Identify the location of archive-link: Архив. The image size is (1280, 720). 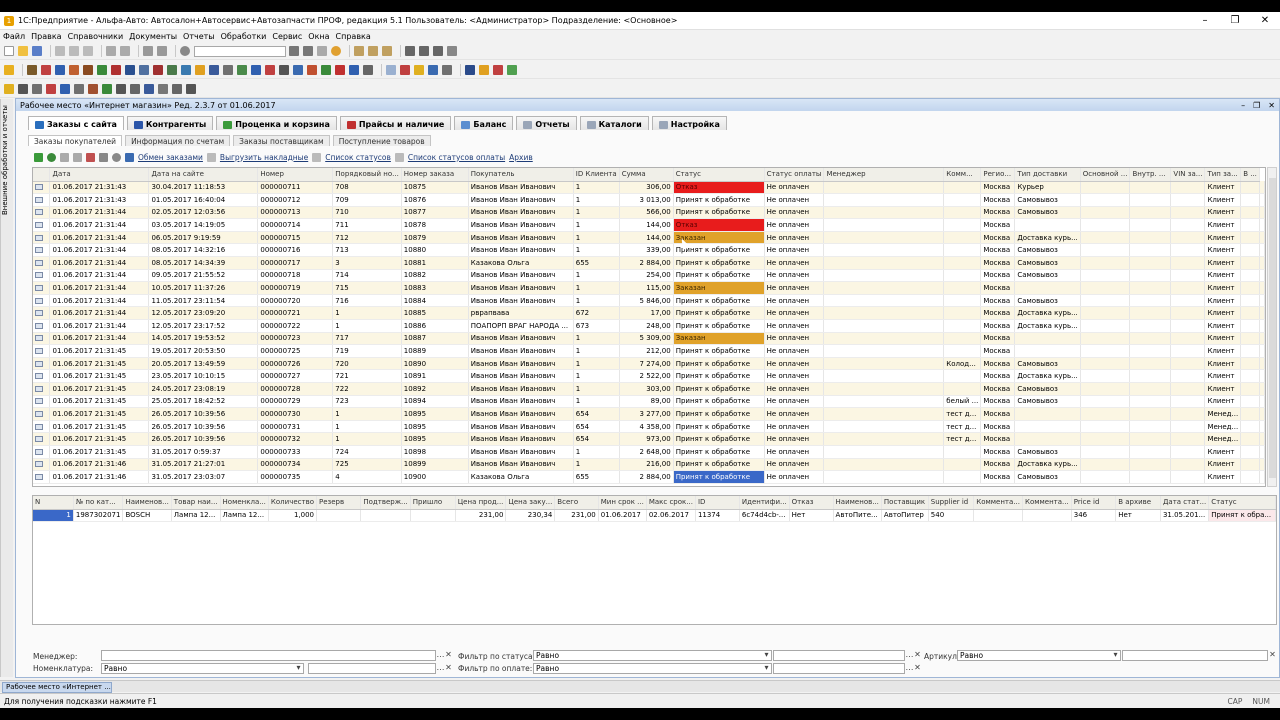
(521, 157).